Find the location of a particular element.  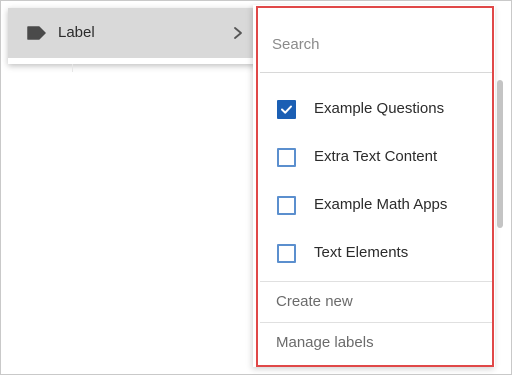

label-option-example-math-apps: Example Math Apps is located at coordinates (376, 206).